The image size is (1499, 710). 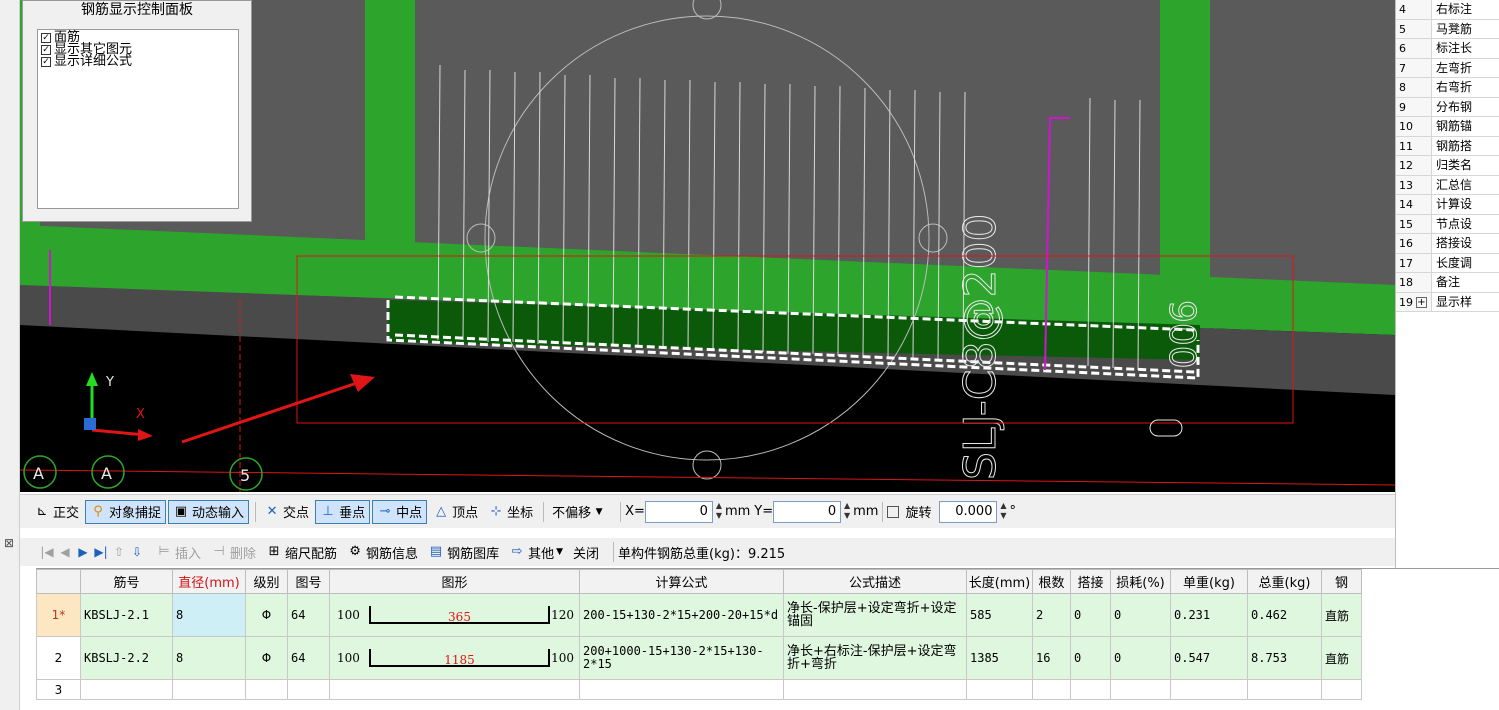 I want to click on rotate-spinner: ▲ ▼, so click(x=1003, y=512).